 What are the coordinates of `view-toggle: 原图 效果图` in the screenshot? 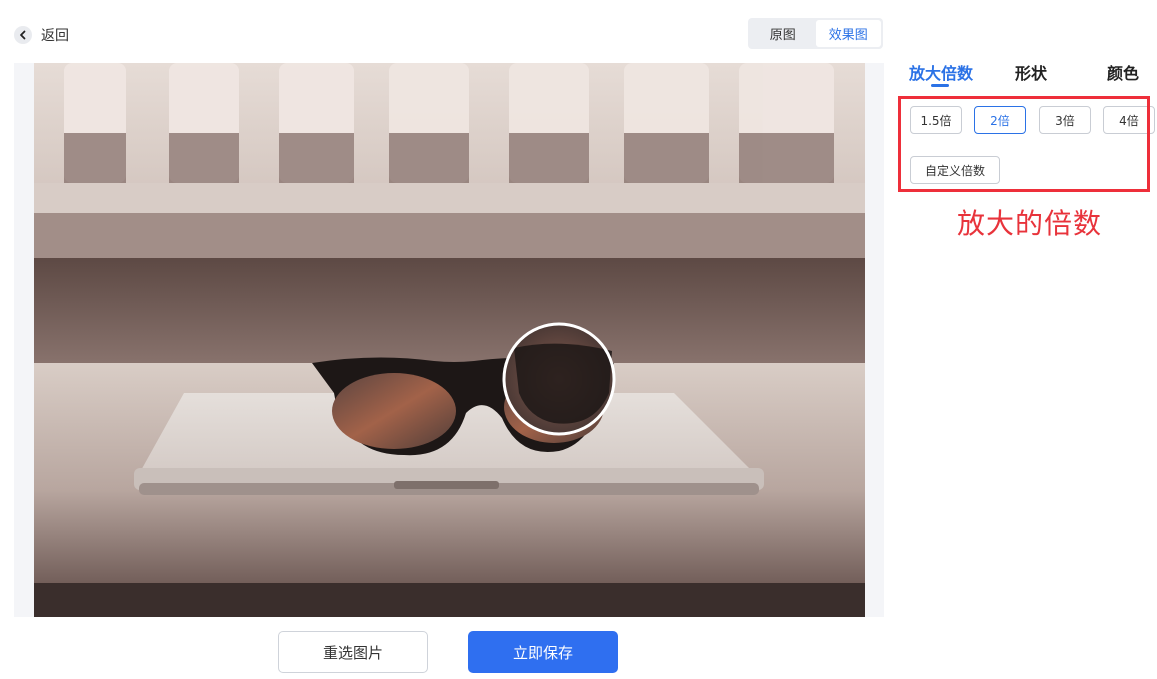 It's located at (815, 33).